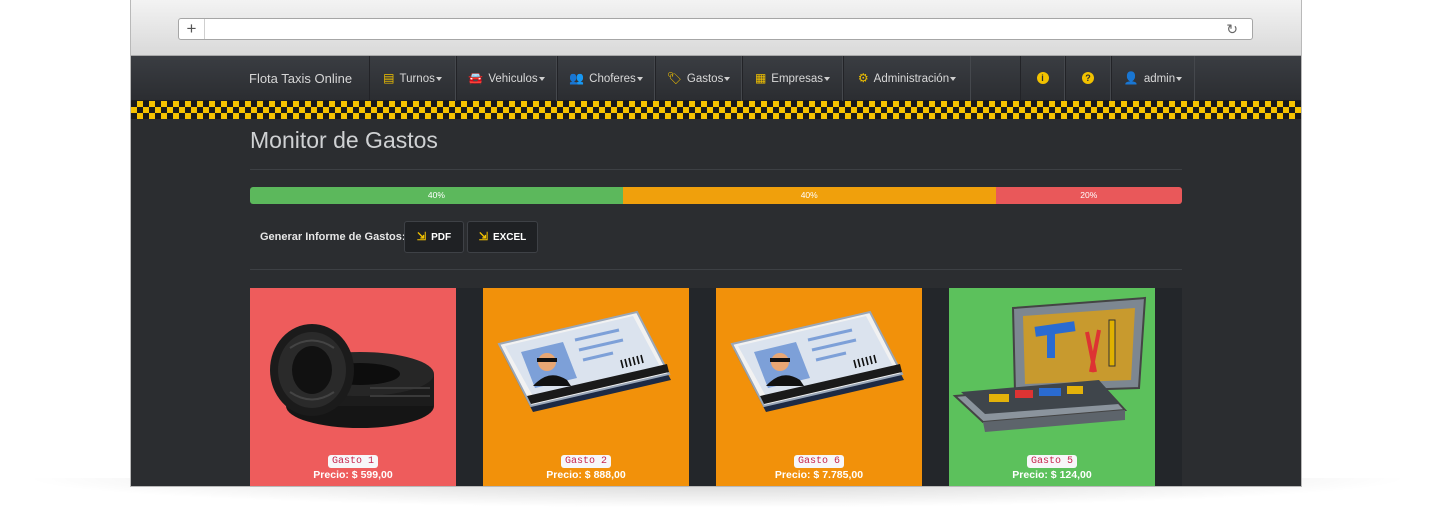 The width and height of the screenshot is (1435, 510). I want to click on expense-name: Gasto 6, so click(818, 461).